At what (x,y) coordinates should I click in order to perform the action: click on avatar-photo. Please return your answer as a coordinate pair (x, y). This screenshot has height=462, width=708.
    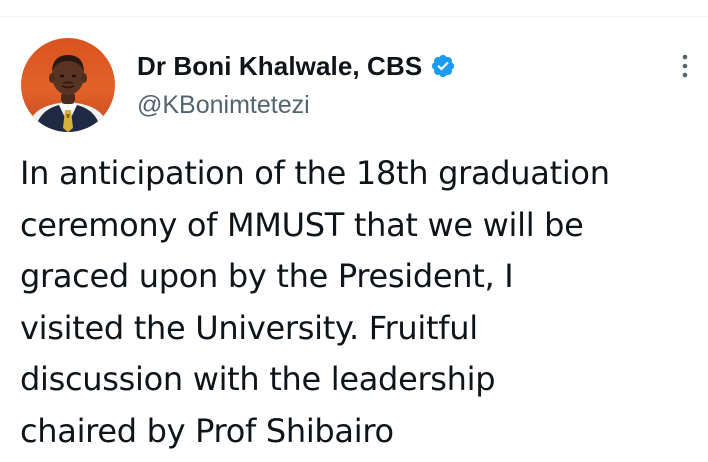
    Looking at the image, I should click on (68, 85).